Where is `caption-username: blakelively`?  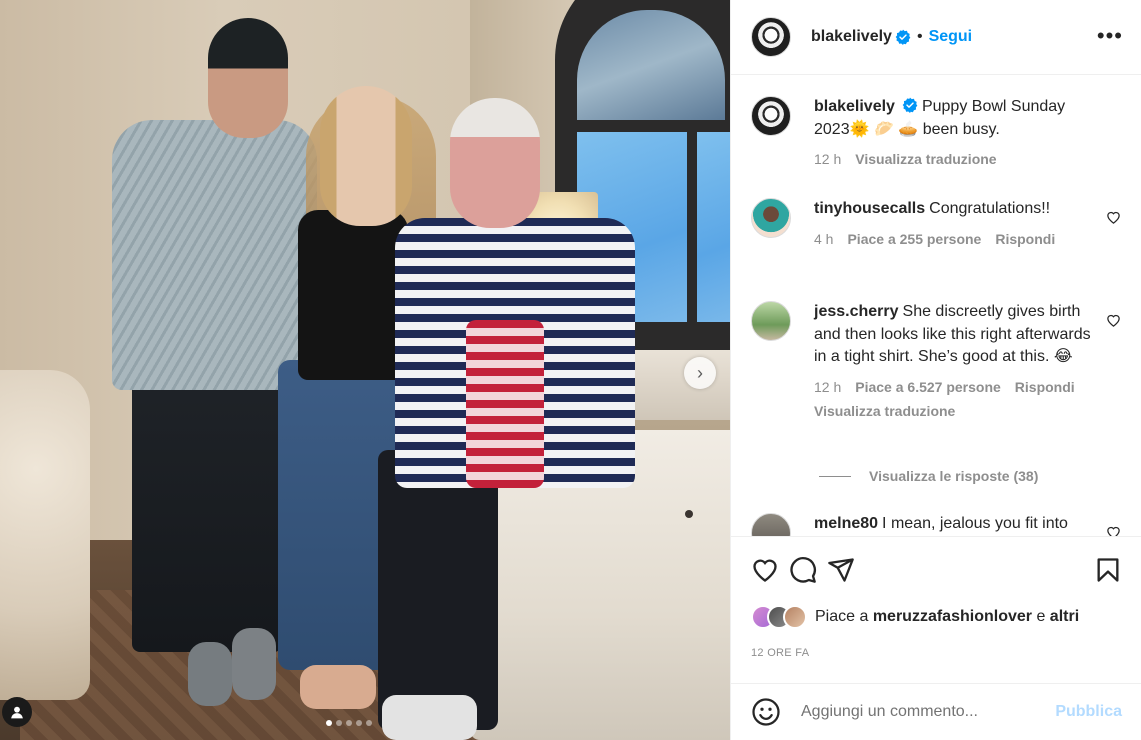
caption-username: blakelively is located at coordinates (854, 106).